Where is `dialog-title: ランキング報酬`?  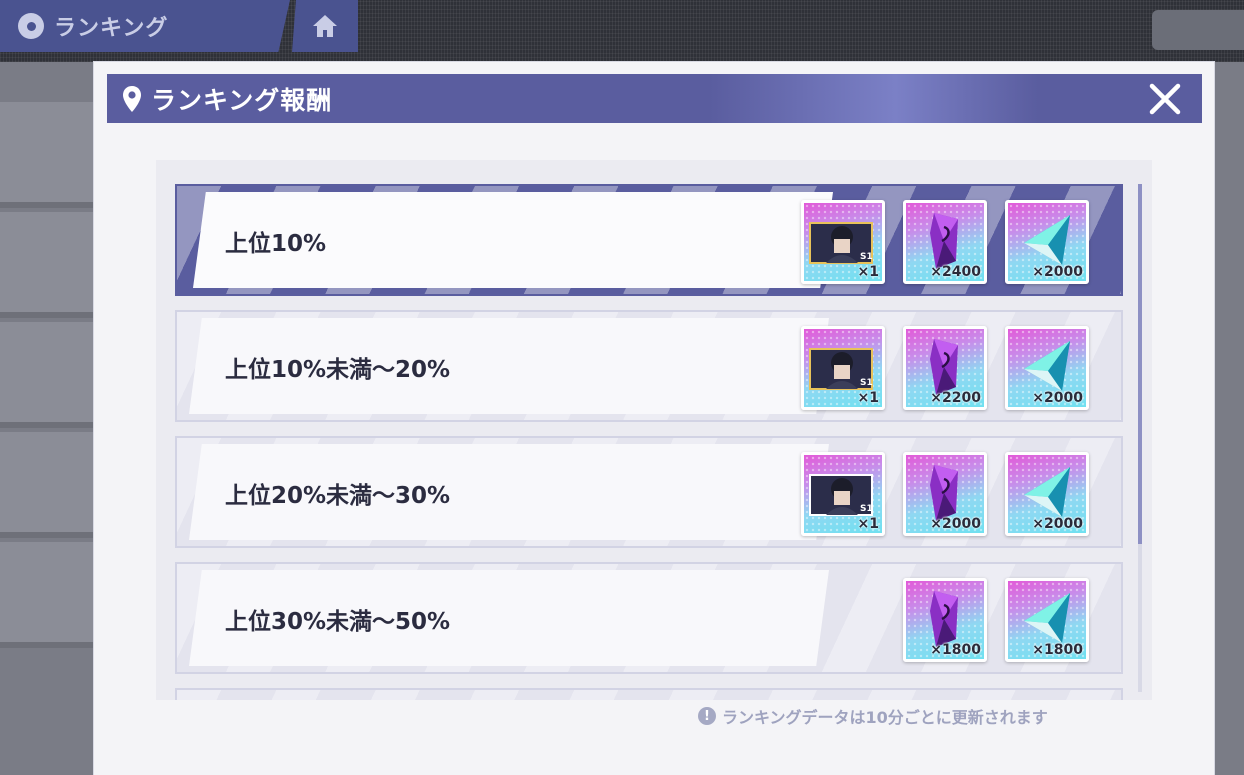
dialog-title: ランキング報酬 is located at coordinates (242, 100).